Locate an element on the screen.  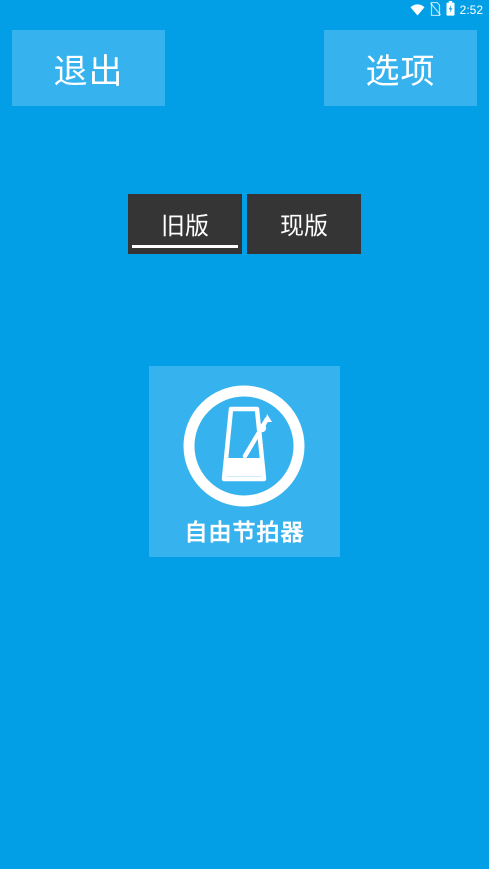
free-metronome-tile: 自由节拍器 is located at coordinates (244, 461).